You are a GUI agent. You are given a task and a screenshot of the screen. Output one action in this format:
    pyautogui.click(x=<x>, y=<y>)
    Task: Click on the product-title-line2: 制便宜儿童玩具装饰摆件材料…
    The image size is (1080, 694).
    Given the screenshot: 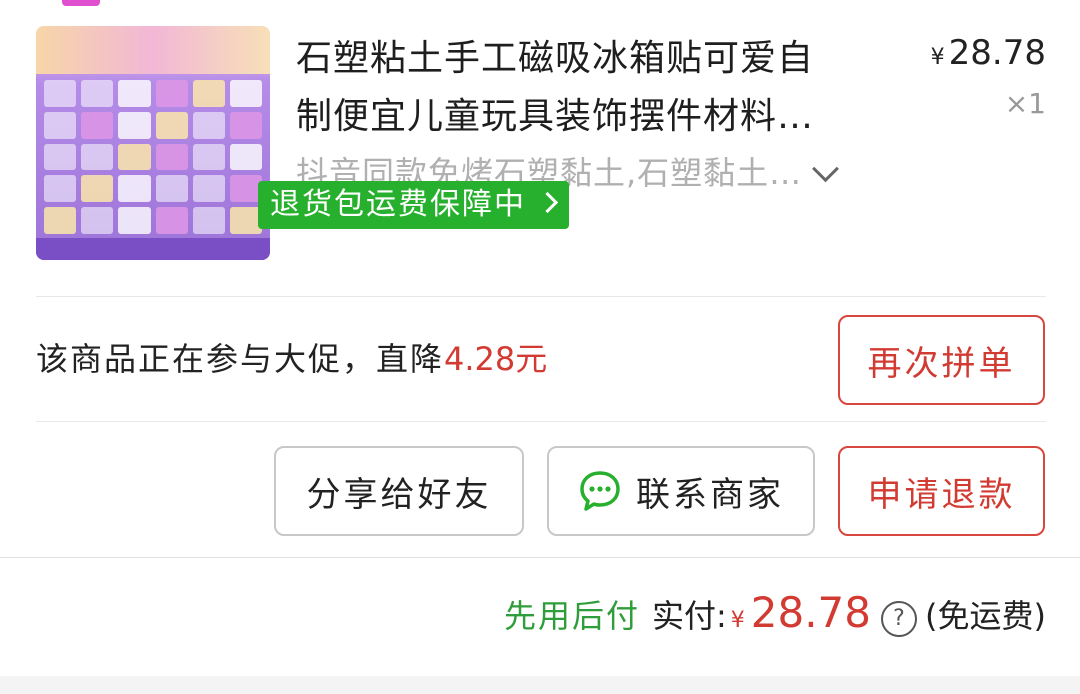 What is the action you would take?
    pyautogui.click(x=555, y=116)
    